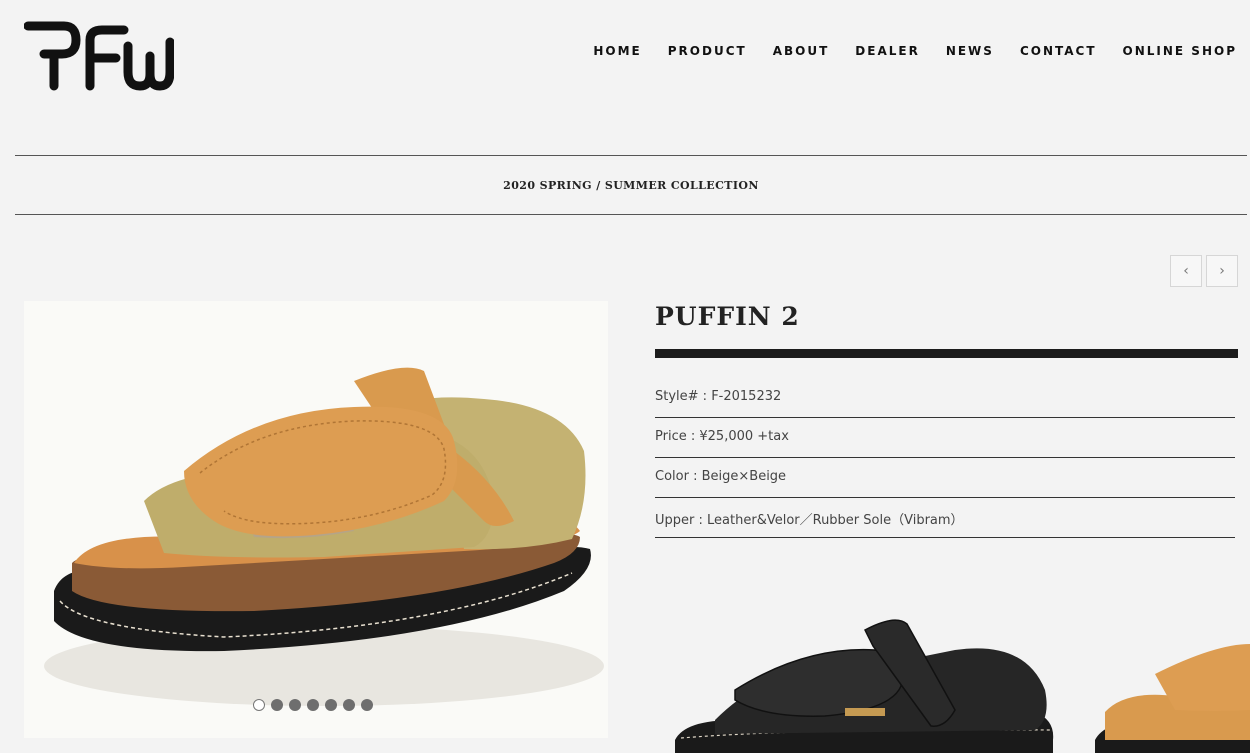  I want to click on collection-title: 2020 SPRING / SUMMER COLLECTION, so click(631, 185).